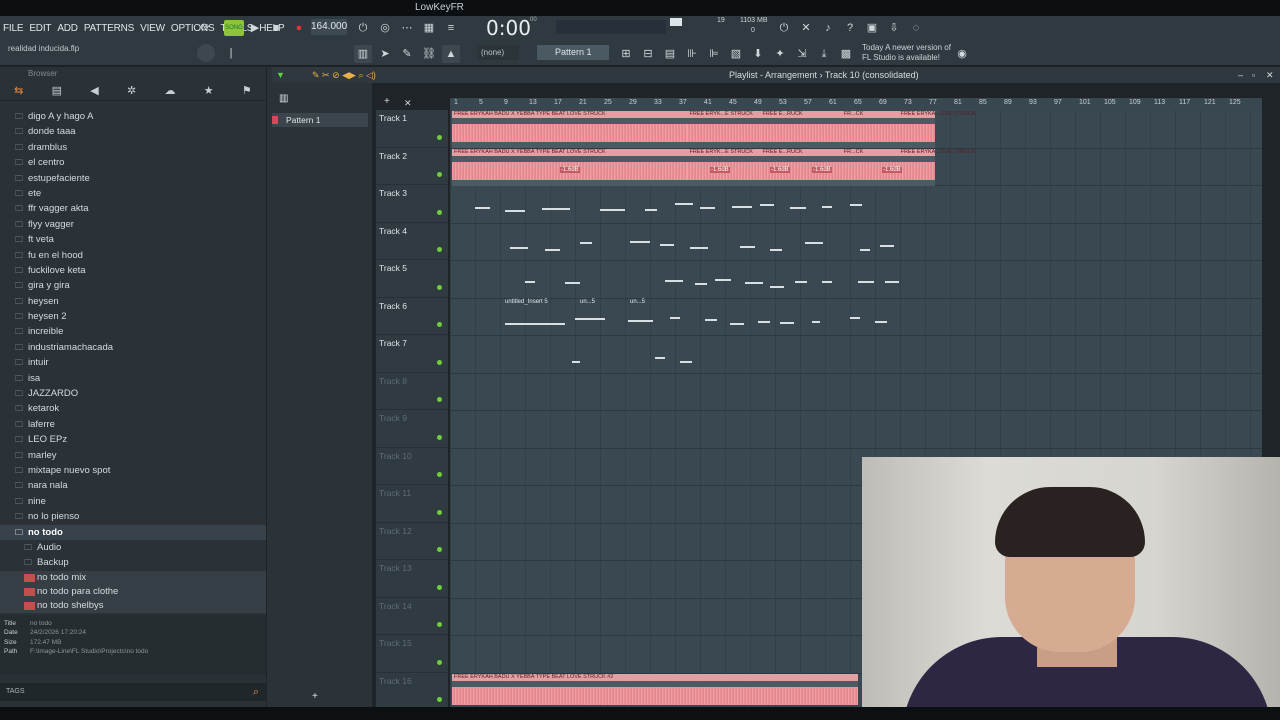  Describe the element at coordinates (363, 54) in the screenshot. I see `piano-icon: ▥` at that location.